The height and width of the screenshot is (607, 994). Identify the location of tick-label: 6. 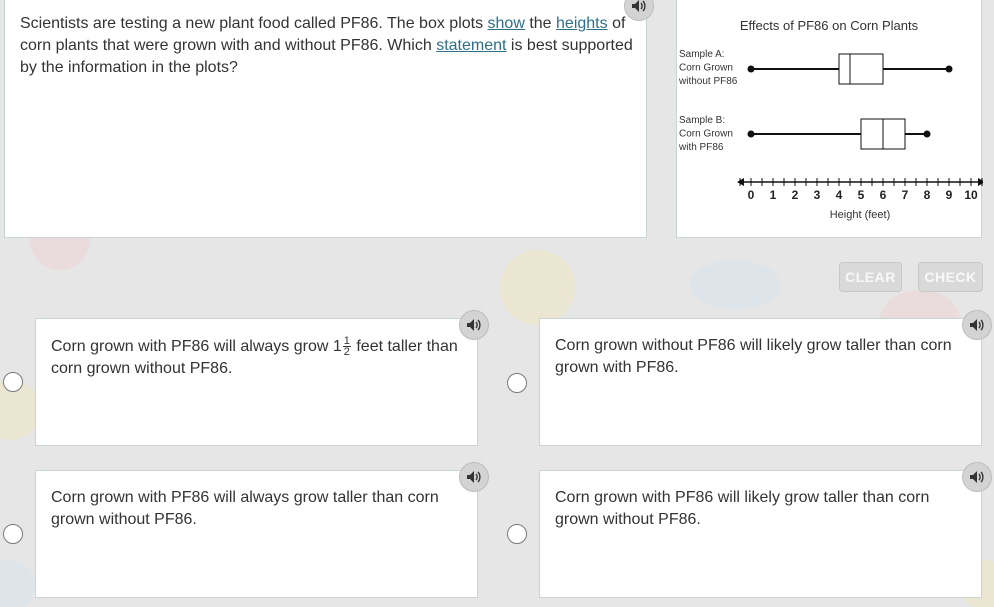
(883, 195).